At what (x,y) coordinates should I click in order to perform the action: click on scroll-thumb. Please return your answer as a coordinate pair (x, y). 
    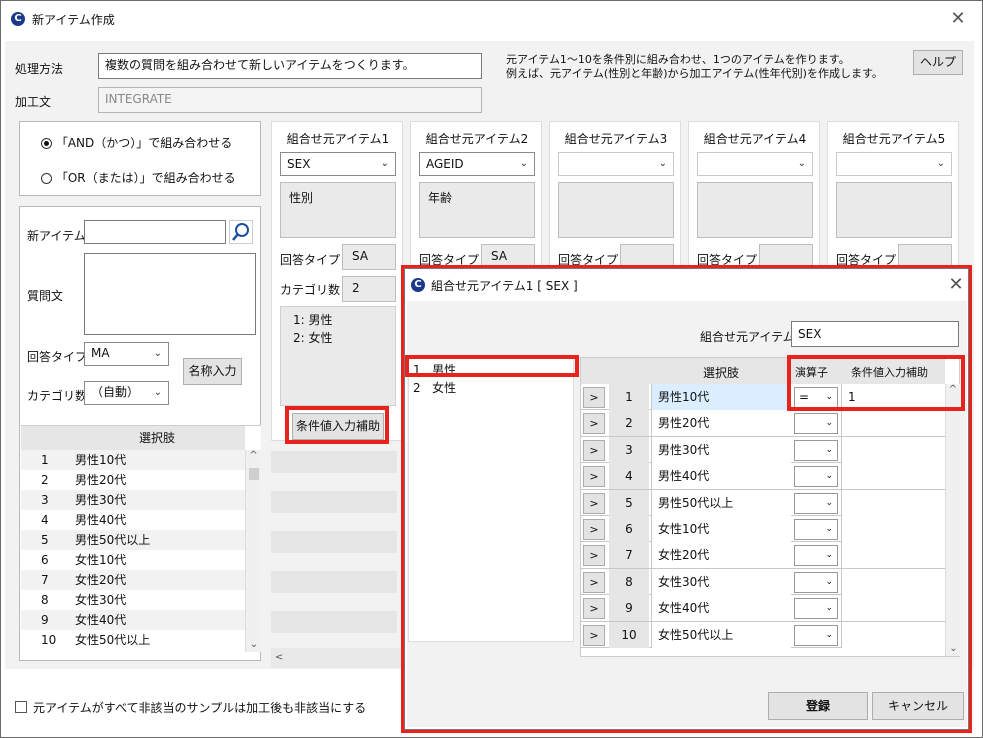
    Looking at the image, I should click on (254, 474).